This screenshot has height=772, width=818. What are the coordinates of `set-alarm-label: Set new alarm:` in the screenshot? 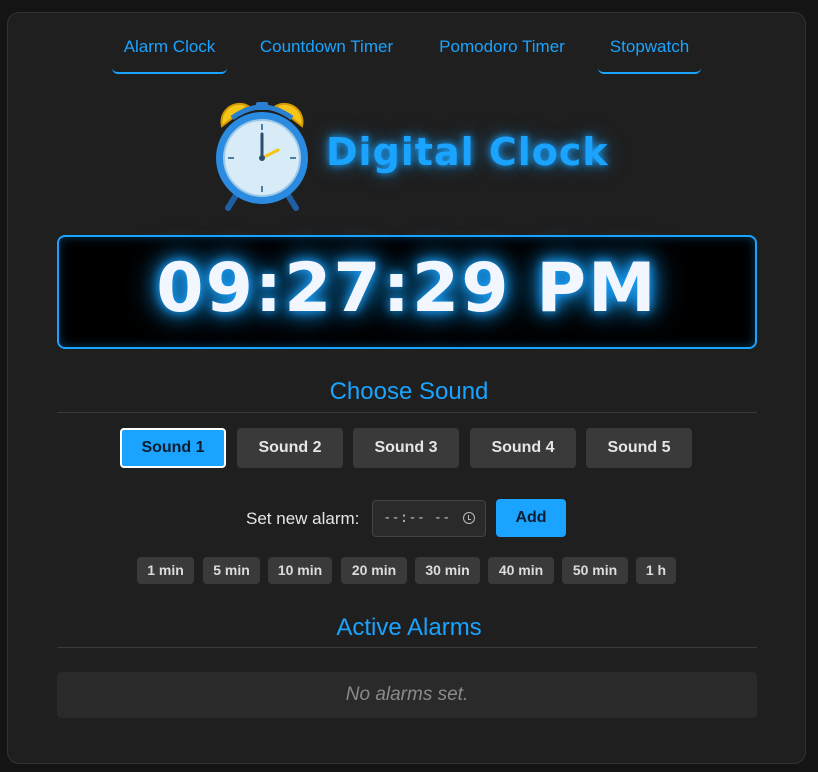 It's located at (303, 518).